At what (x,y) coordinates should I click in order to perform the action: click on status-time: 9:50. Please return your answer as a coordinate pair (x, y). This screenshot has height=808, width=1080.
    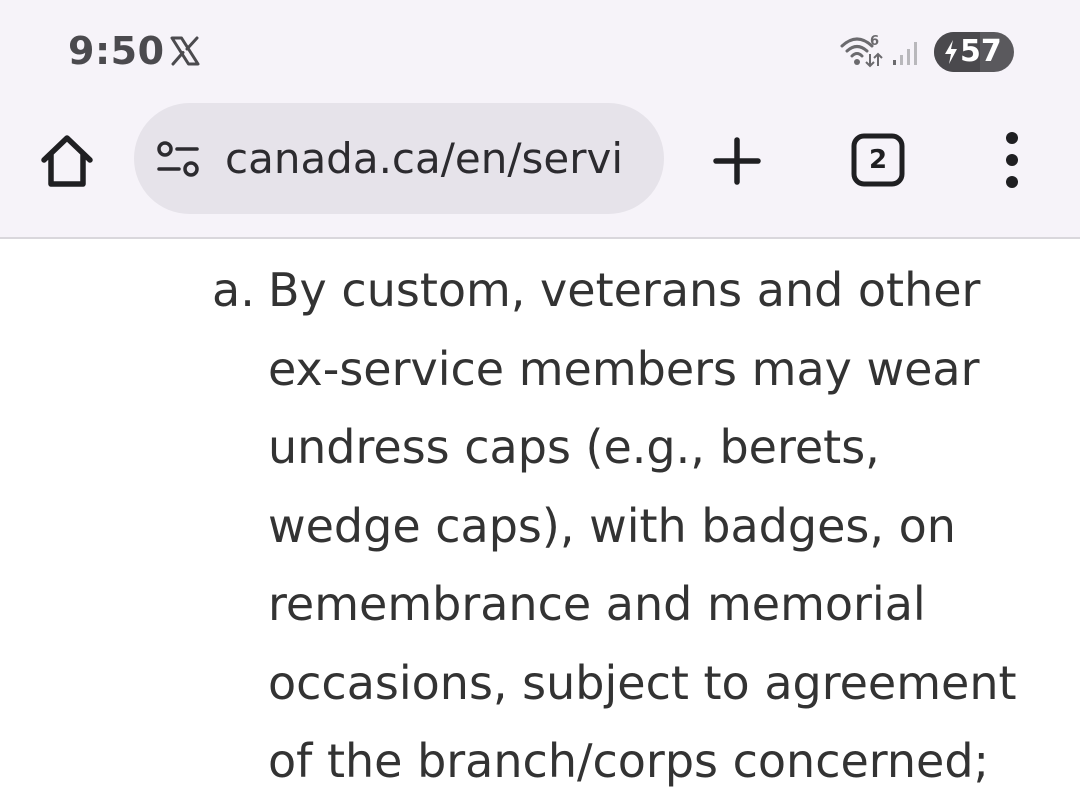
    Looking at the image, I should click on (116, 51).